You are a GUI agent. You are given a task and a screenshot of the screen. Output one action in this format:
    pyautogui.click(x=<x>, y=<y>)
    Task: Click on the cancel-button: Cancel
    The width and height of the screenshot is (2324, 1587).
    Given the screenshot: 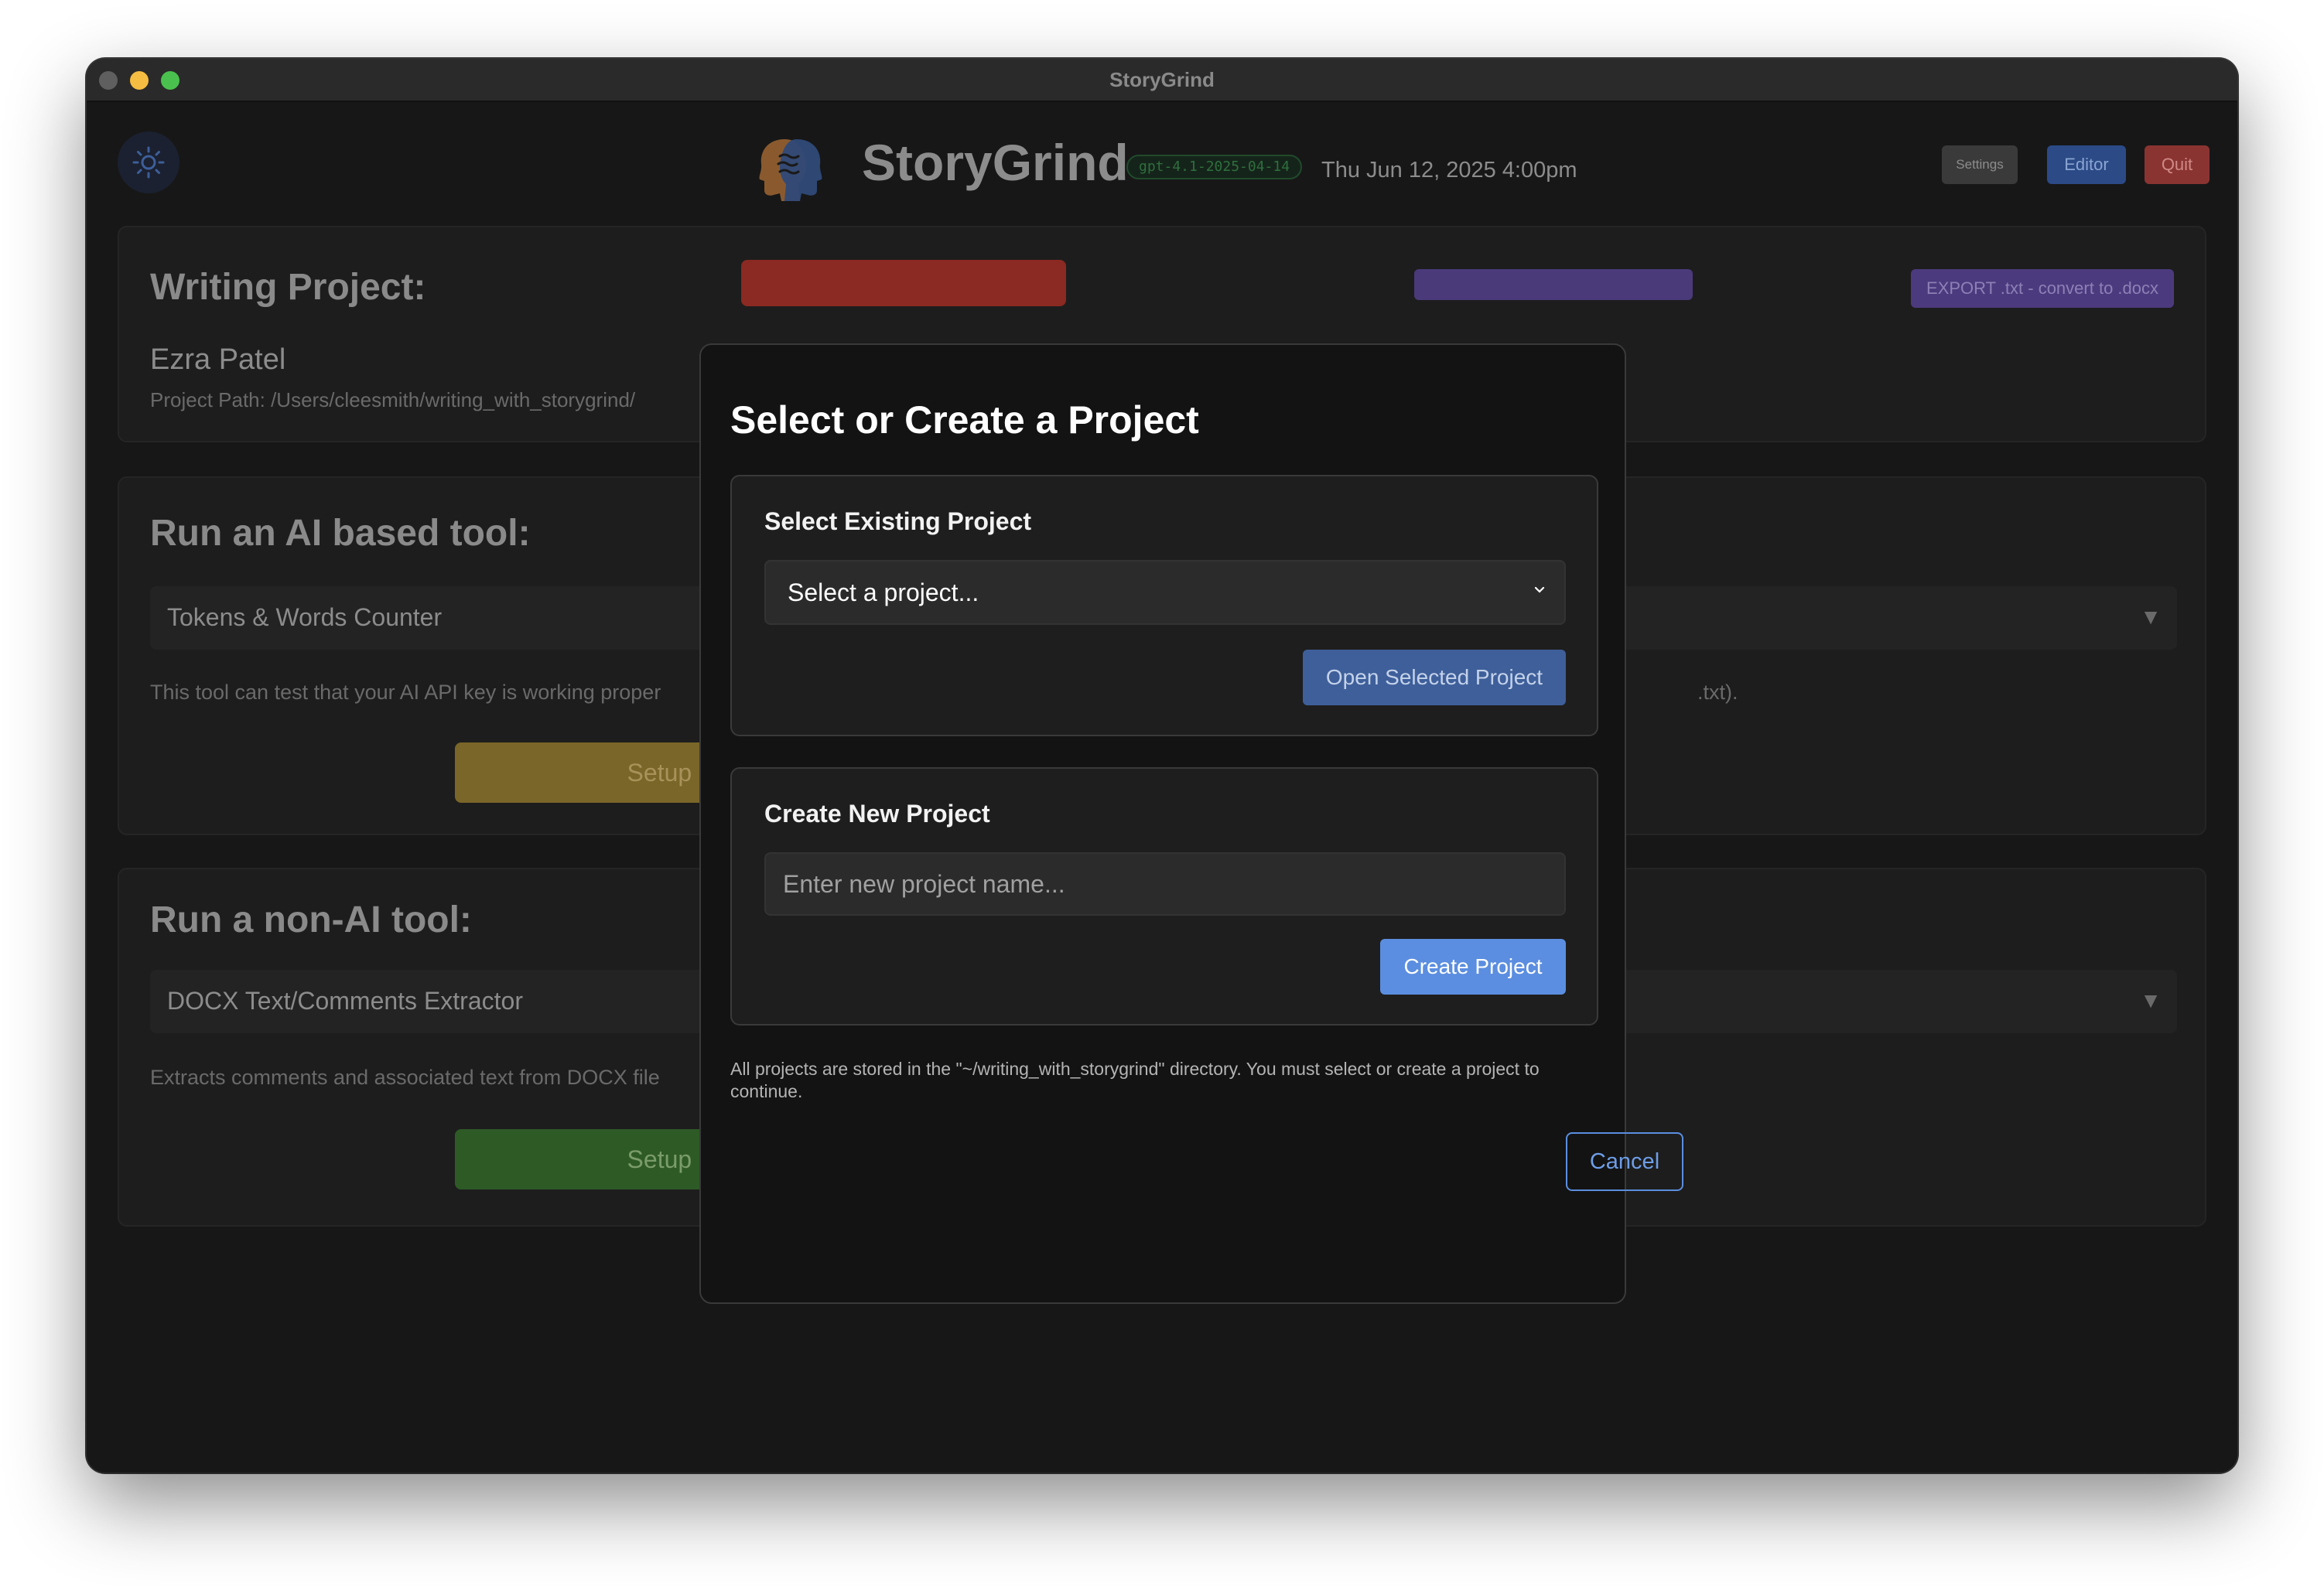 What is the action you would take?
    pyautogui.click(x=1624, y=1161)
    